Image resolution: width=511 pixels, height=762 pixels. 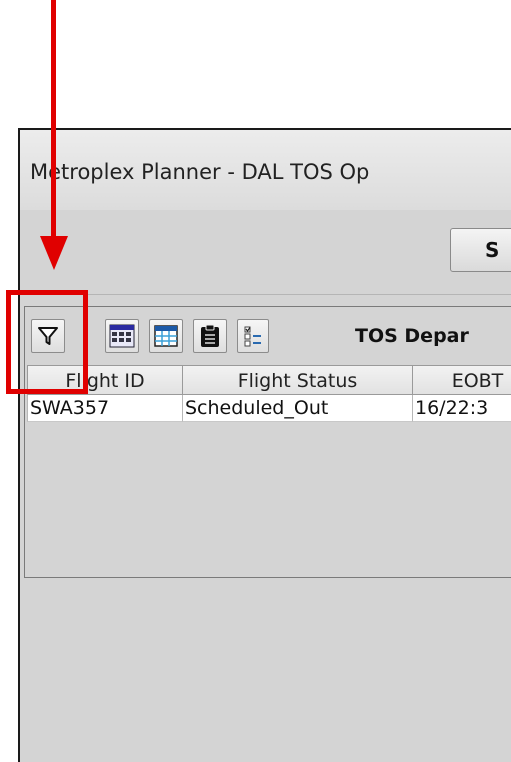 I want to click on column-header-flight-status: Flight Status, so click(x=298, y=380).